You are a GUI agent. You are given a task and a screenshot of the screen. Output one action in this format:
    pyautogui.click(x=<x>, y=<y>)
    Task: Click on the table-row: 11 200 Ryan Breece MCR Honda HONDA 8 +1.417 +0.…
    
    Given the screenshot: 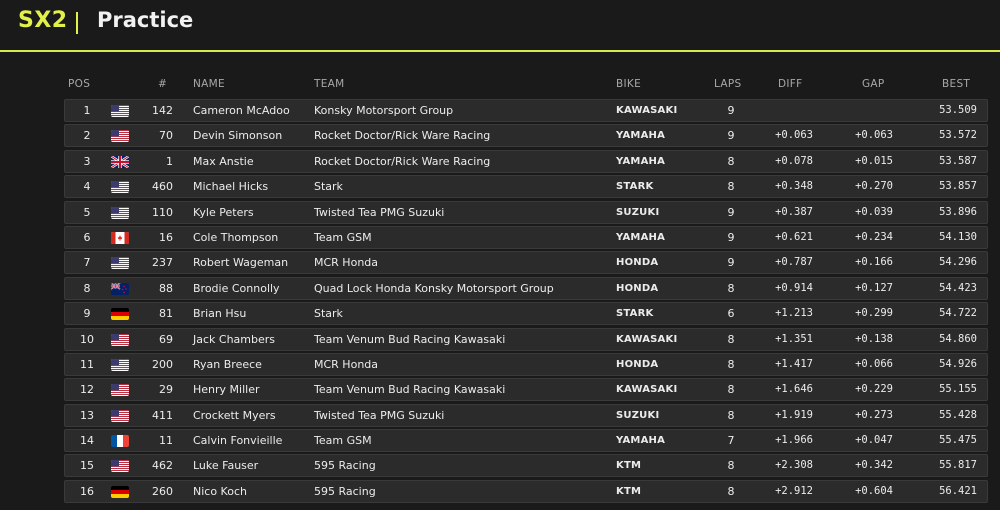 What is the action you would take?
    pyautogui.click(x=526, y=364)
    